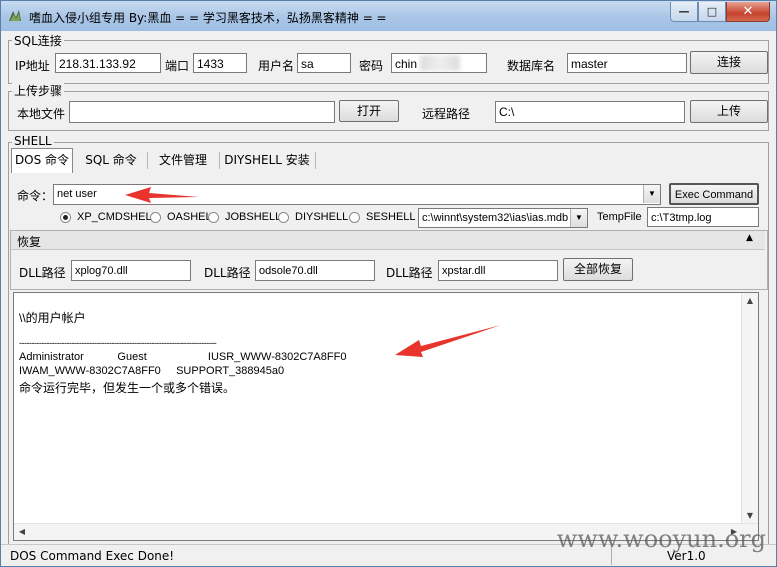  What do you see at coordinates (127, 388) in the screenshot?
I see `output-line: 命令运行完毕，但发生一个或多个错误。` at bounding box center [127, 388].